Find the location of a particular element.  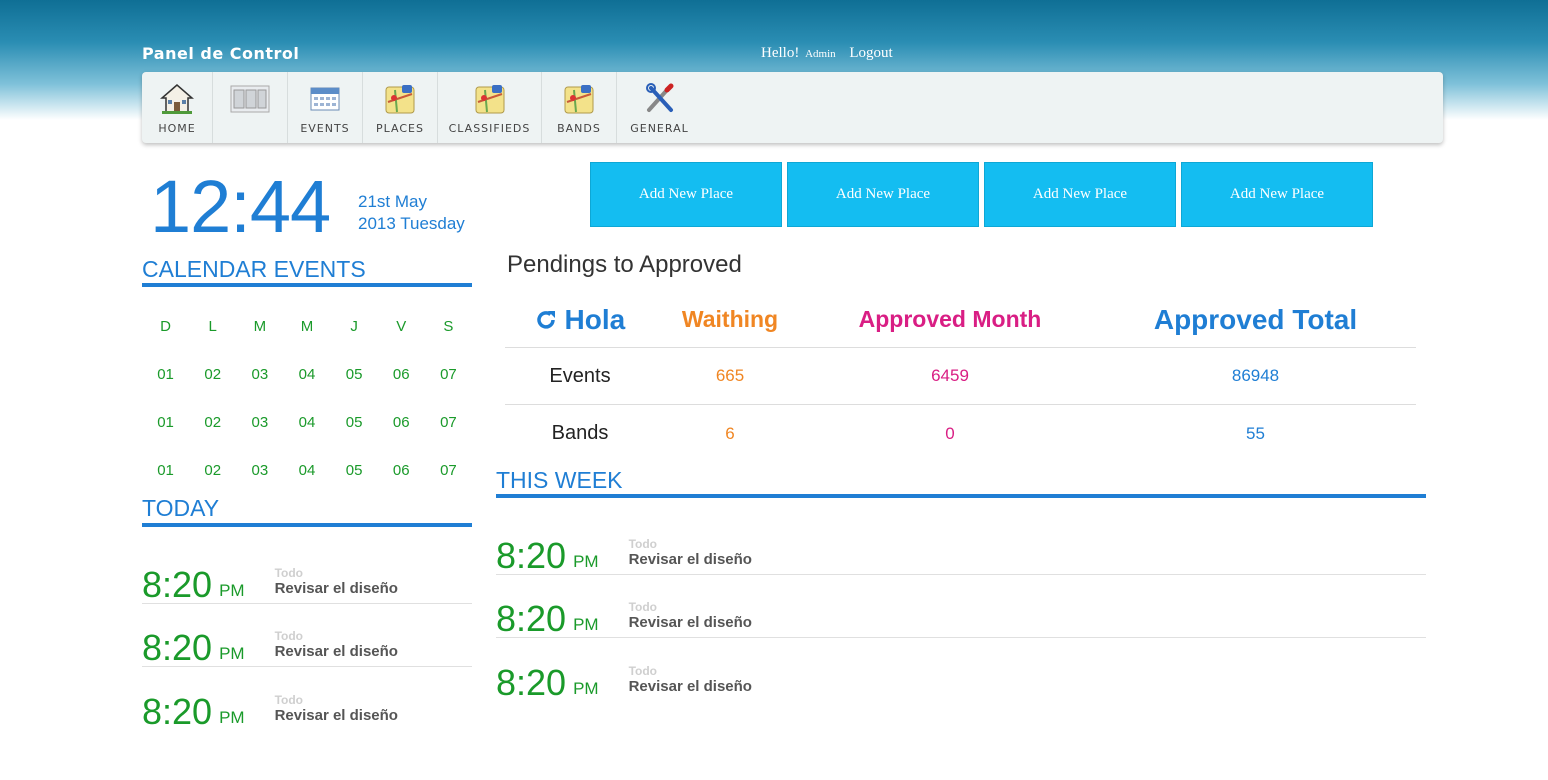

waiting-header: Waithing is located at coordinates (730, 319).